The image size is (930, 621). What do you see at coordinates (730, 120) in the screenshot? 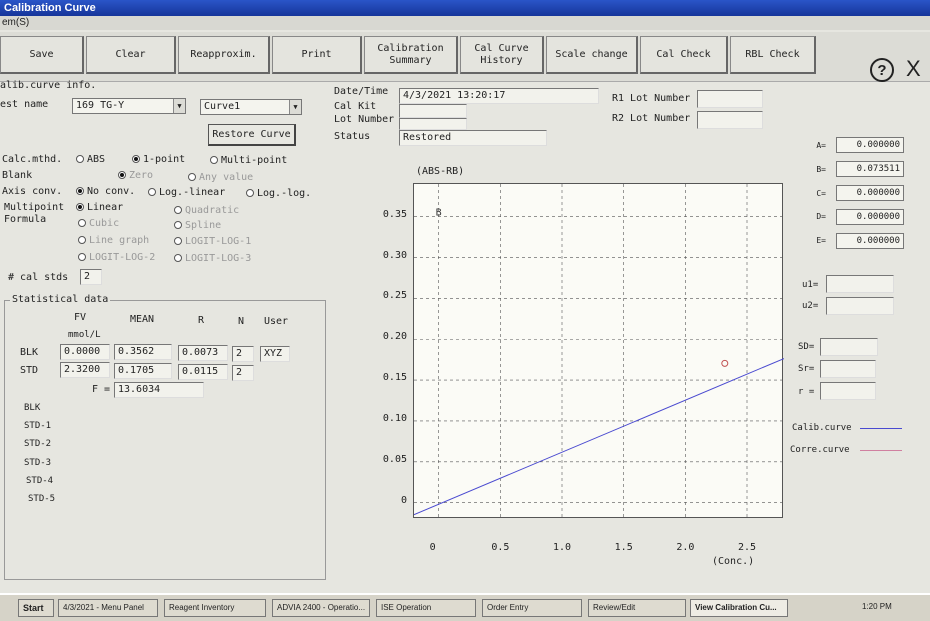
I see `r2-lot-field` at bounding box center [730, 120].